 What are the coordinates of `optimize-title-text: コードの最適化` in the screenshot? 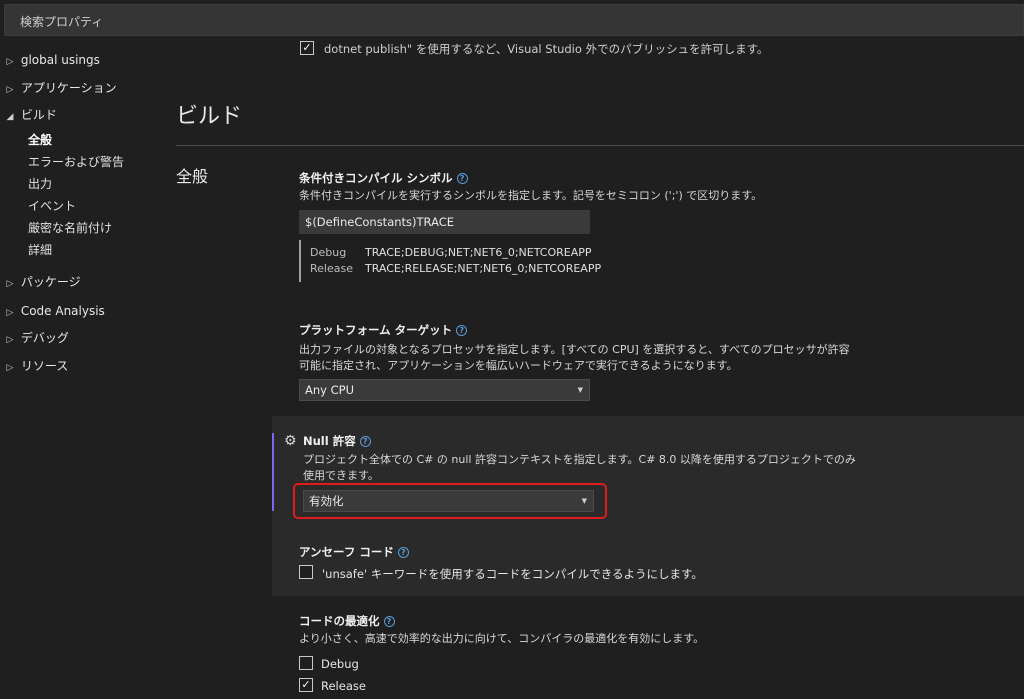 It's located at (339, 621).